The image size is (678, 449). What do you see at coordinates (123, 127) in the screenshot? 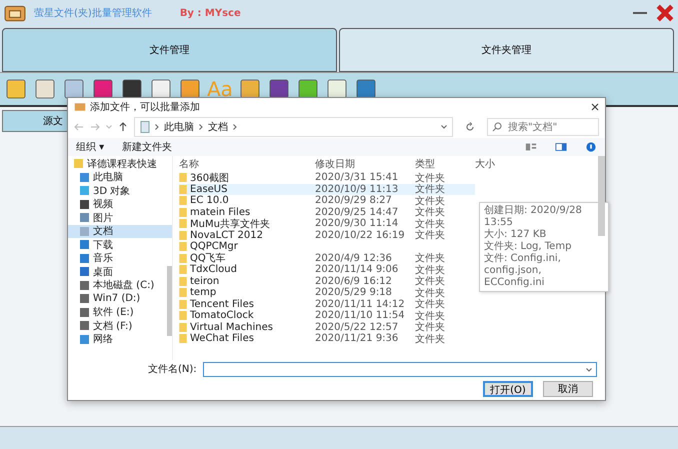
I see `up-icon` at bounding box center [123, 127].